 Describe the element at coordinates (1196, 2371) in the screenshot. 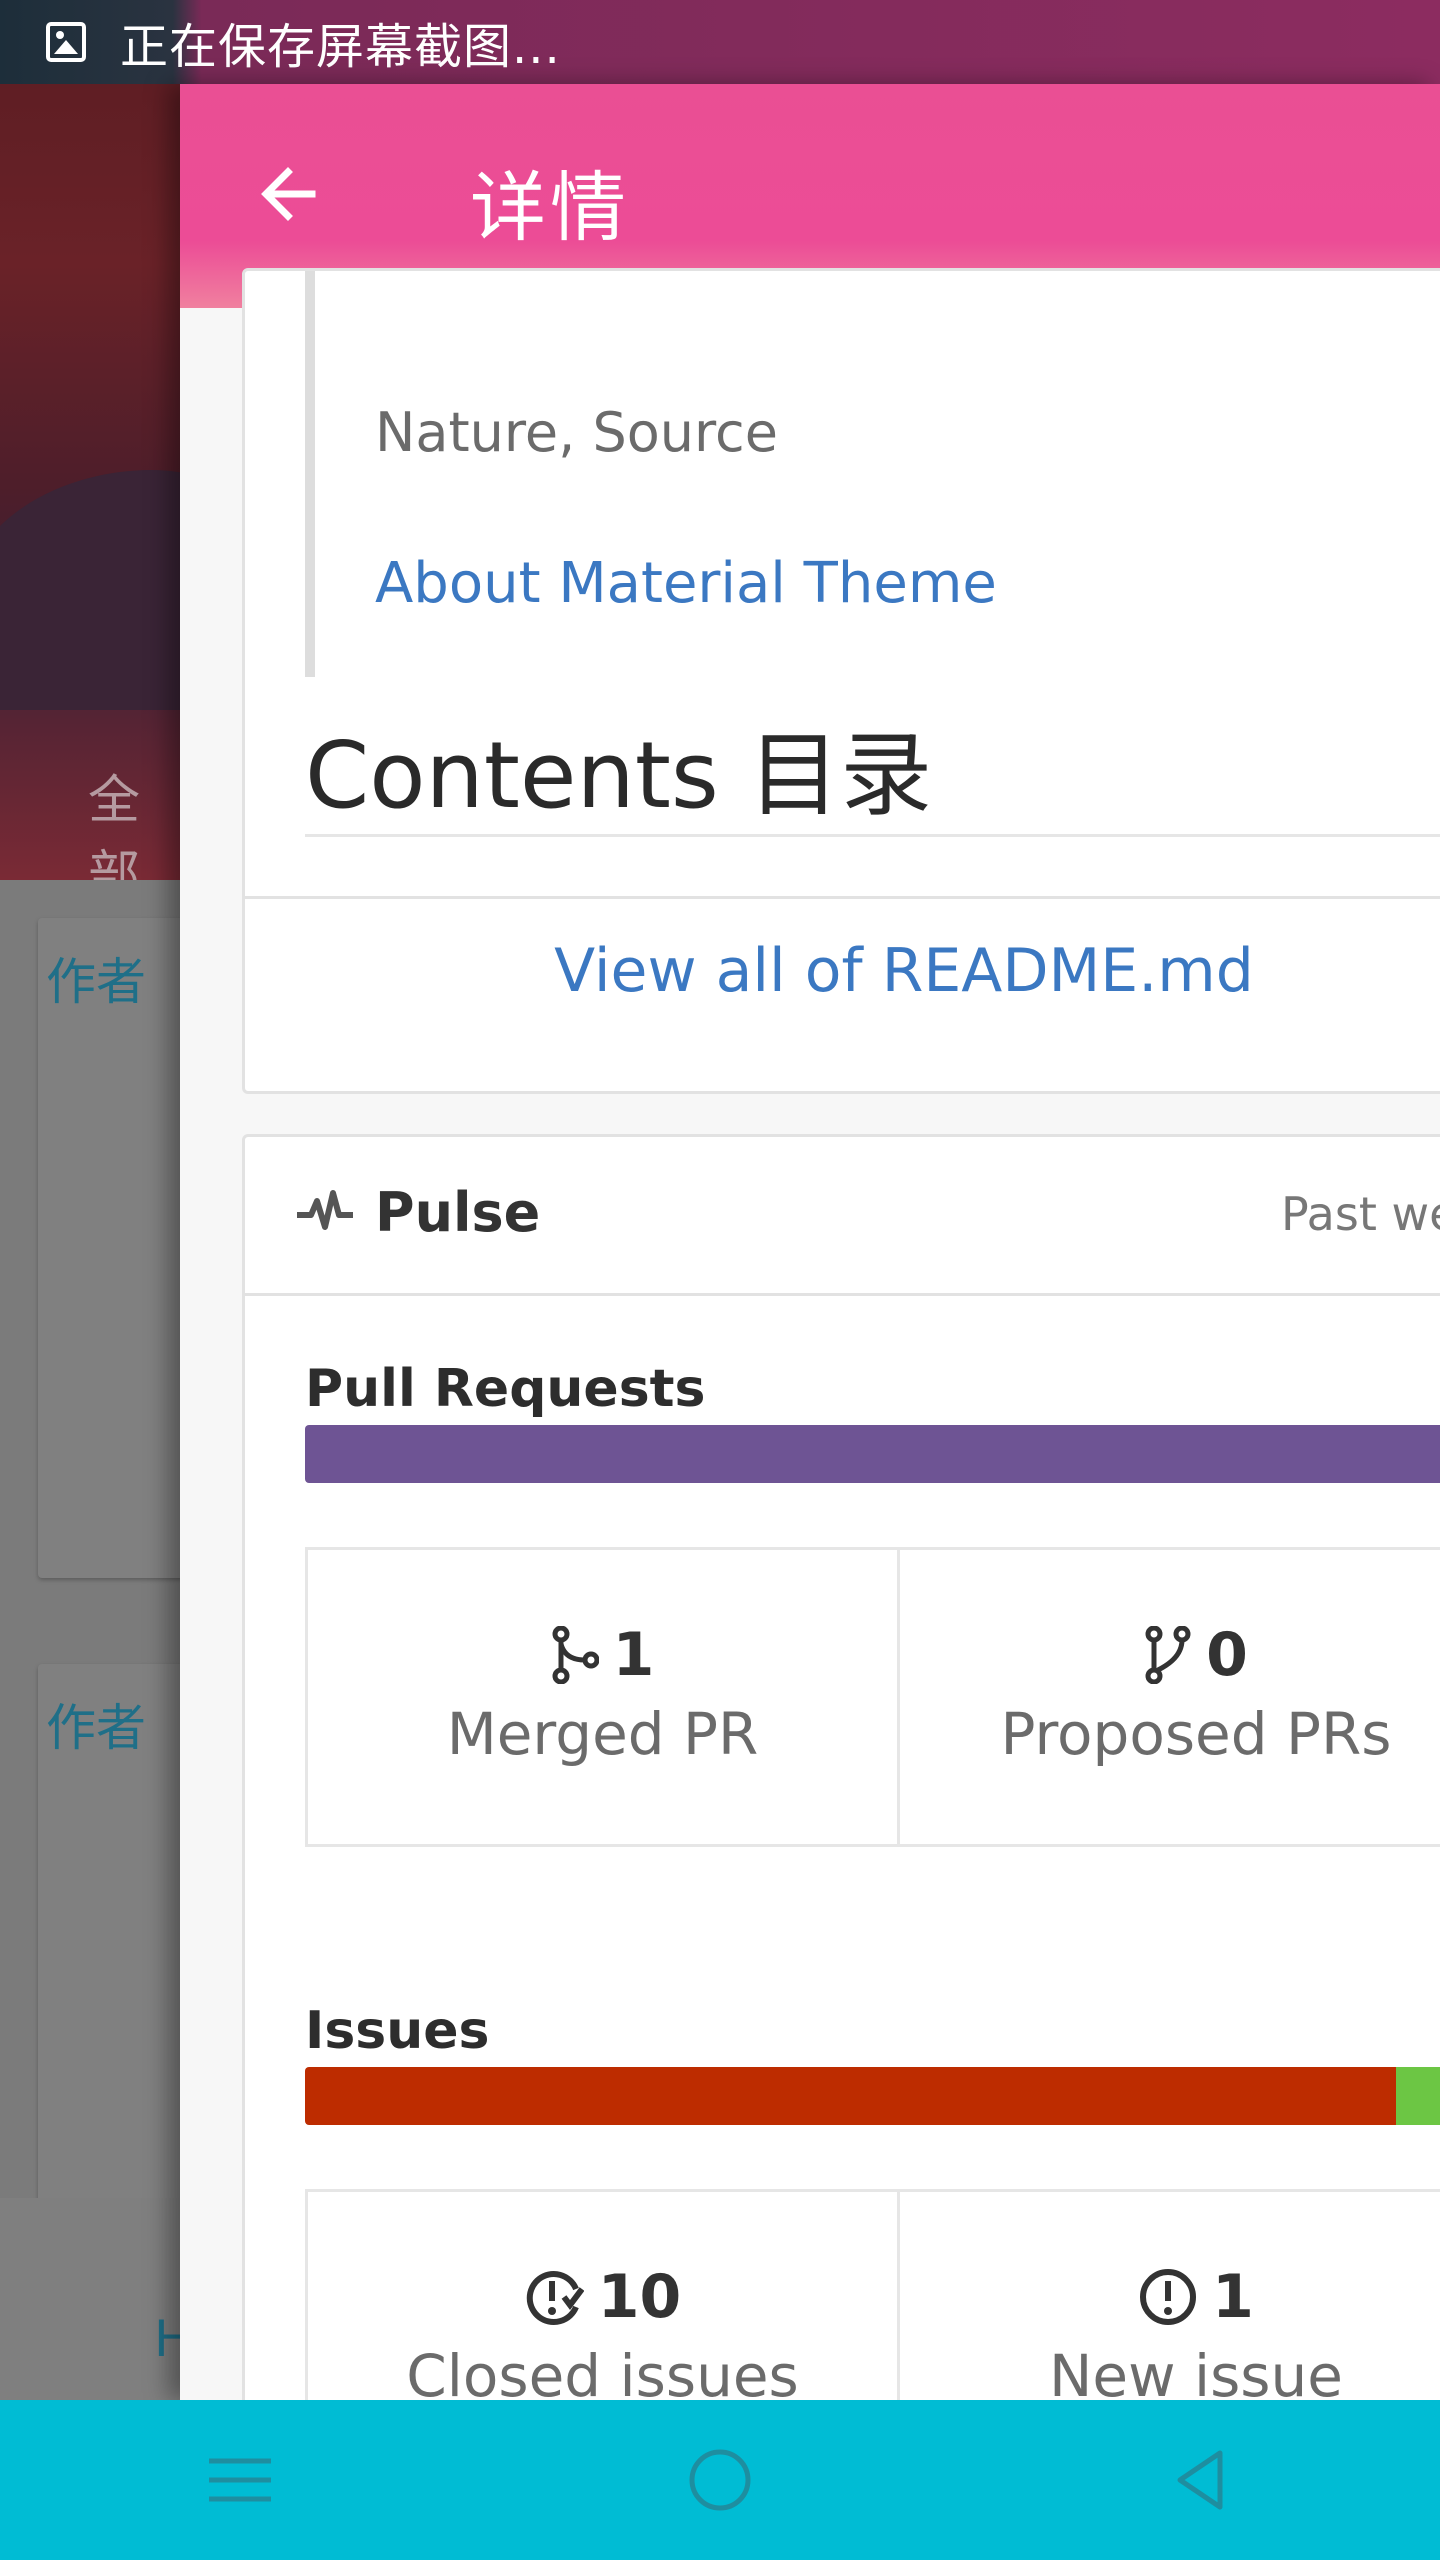

I see `new-issue-label: New issue` at that location.